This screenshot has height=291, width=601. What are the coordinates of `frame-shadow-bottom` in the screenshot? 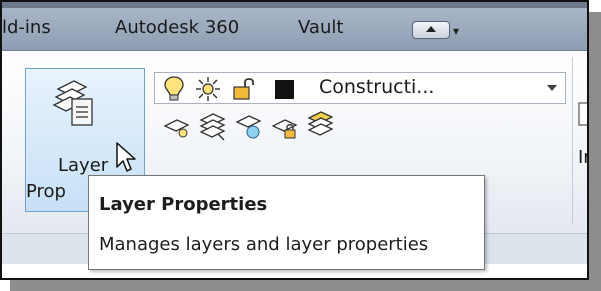 It's located at (305, 285).